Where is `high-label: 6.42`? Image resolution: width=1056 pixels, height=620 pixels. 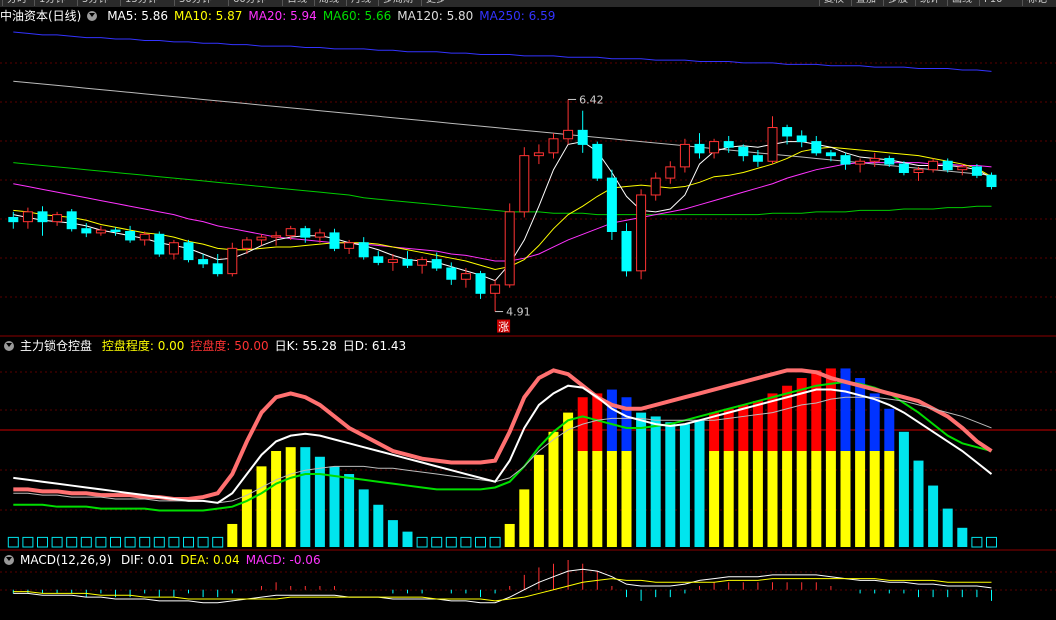 high-label: 6.42 is located at coordinates (591, 99).